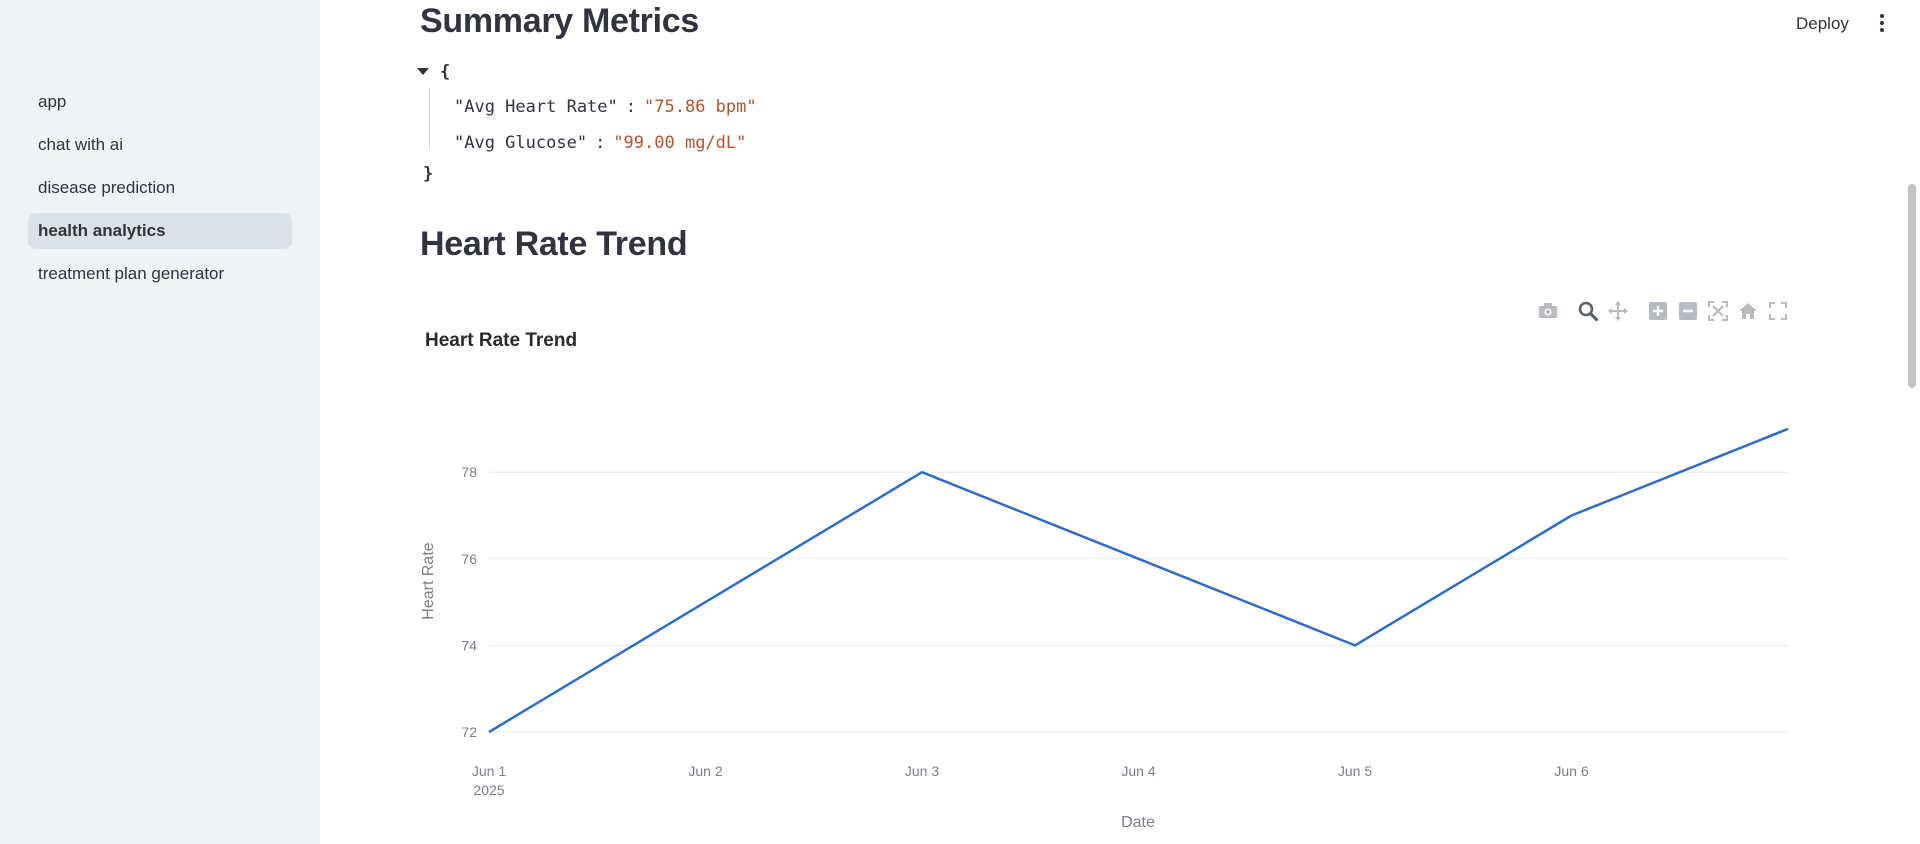 The width and height of the screenshot is (1920, 844). What do you see at coordinates (469, 732) in the screenshot?
I see `y-tick-label: 72` at bounding box center [469, 732].